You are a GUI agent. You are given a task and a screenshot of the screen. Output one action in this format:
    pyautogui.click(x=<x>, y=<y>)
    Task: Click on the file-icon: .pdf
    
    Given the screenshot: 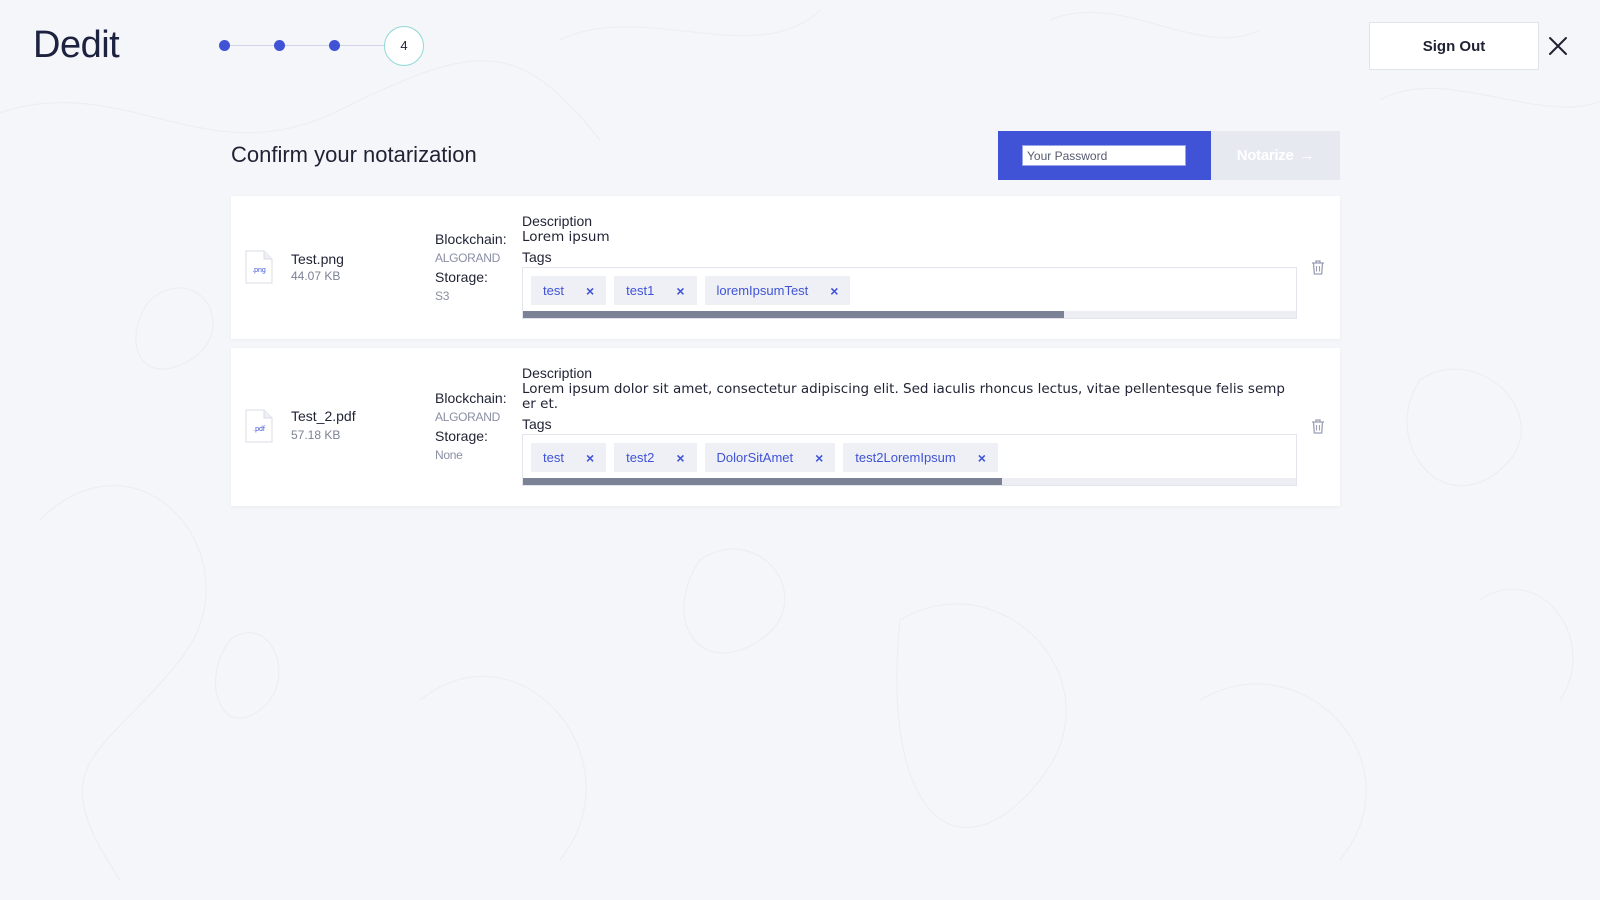 What is the action you would take?
    pyautogui.click(x=259, y=426)
    